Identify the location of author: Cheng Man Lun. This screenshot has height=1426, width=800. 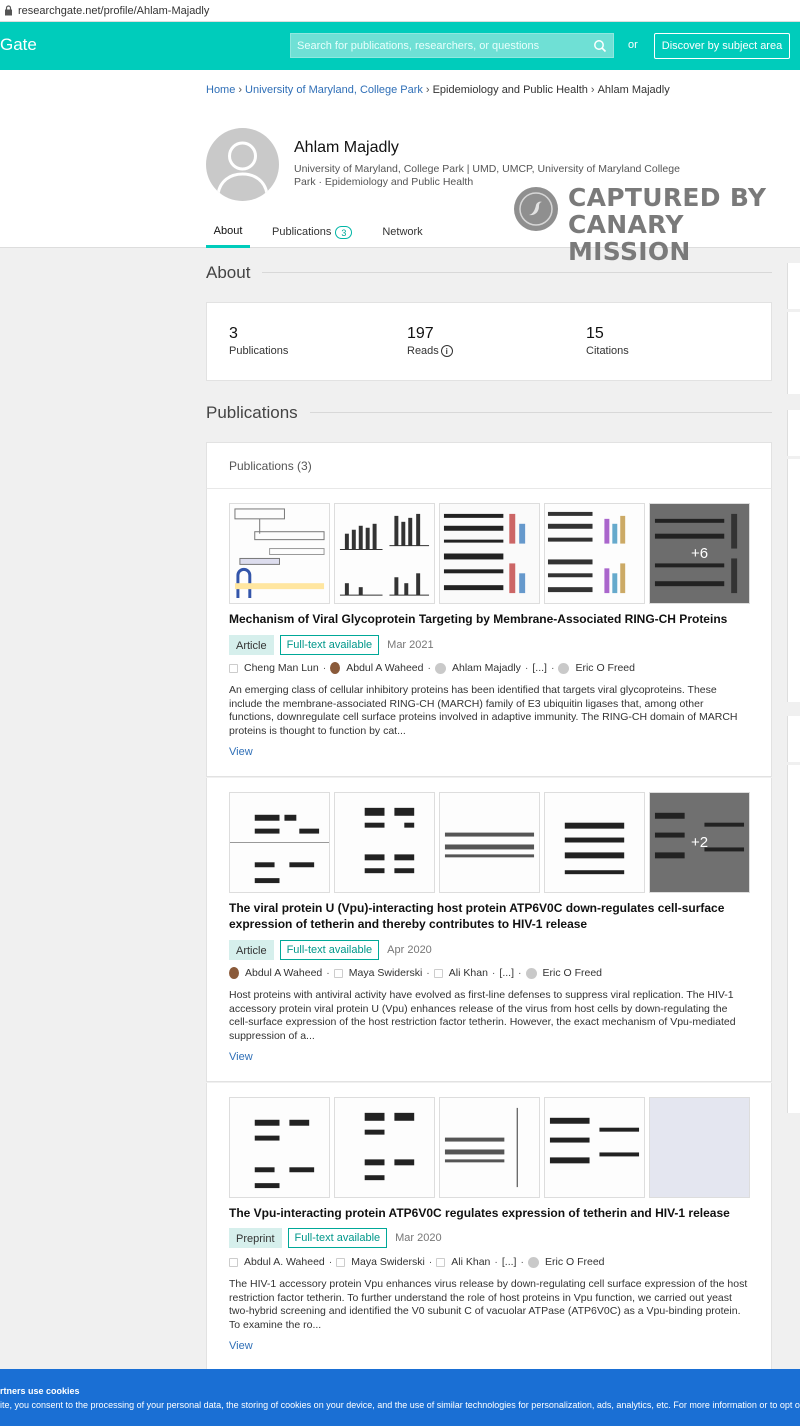
(274, 668).